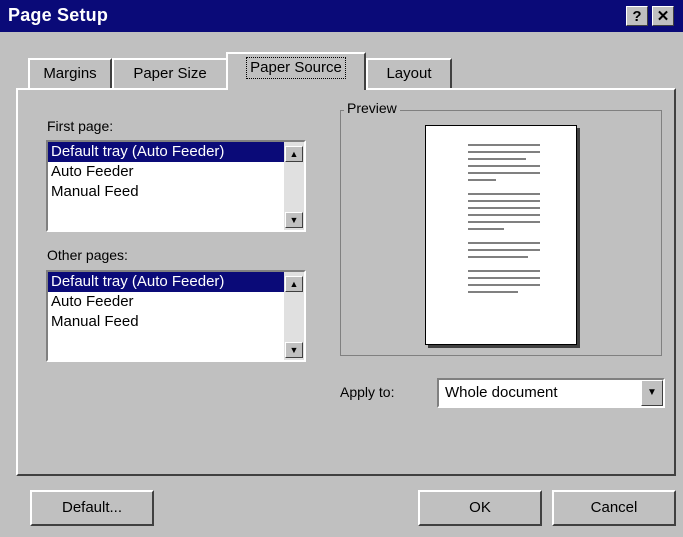  What do you see at coordinates (614, 508) in the screenshot?
I see `cancel-button: Cancel` at bounding box center [614, 508].